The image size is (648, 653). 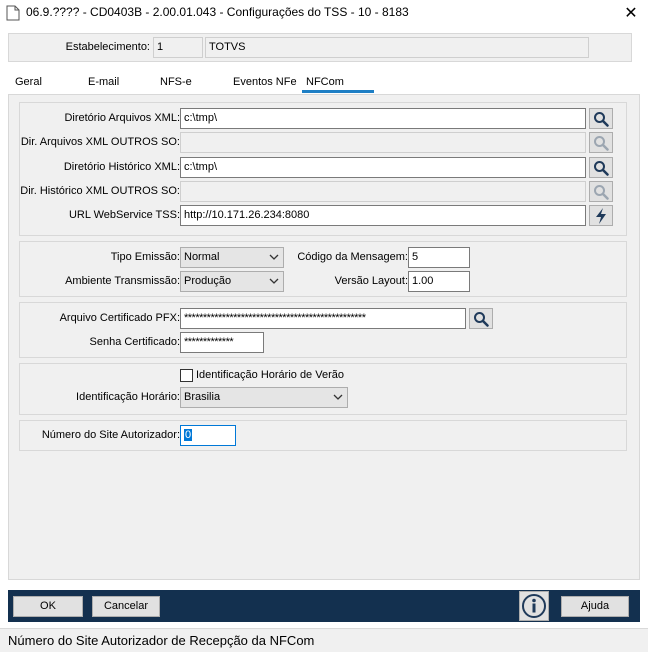 I want to click on tab-eventos-nfe: Eventos NFe, so click(x=265, y=82).